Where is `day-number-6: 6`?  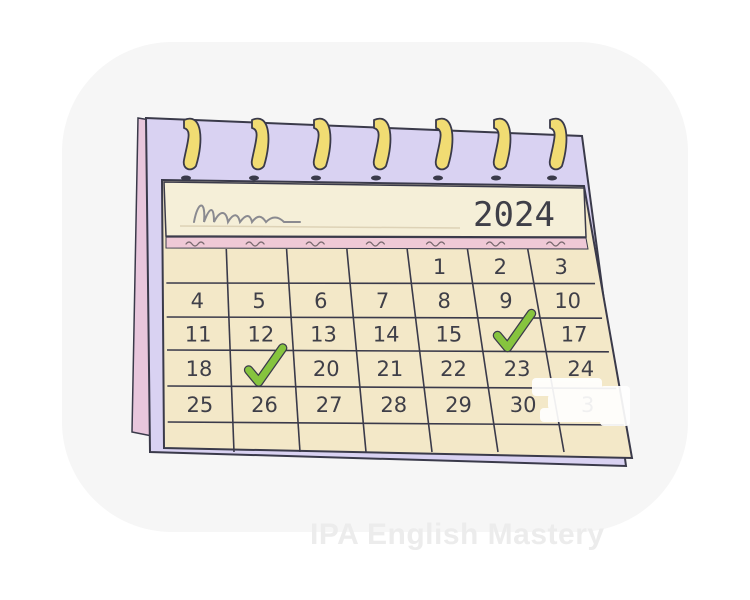 day-number-6: 6 is located at coordinates (320, 301).